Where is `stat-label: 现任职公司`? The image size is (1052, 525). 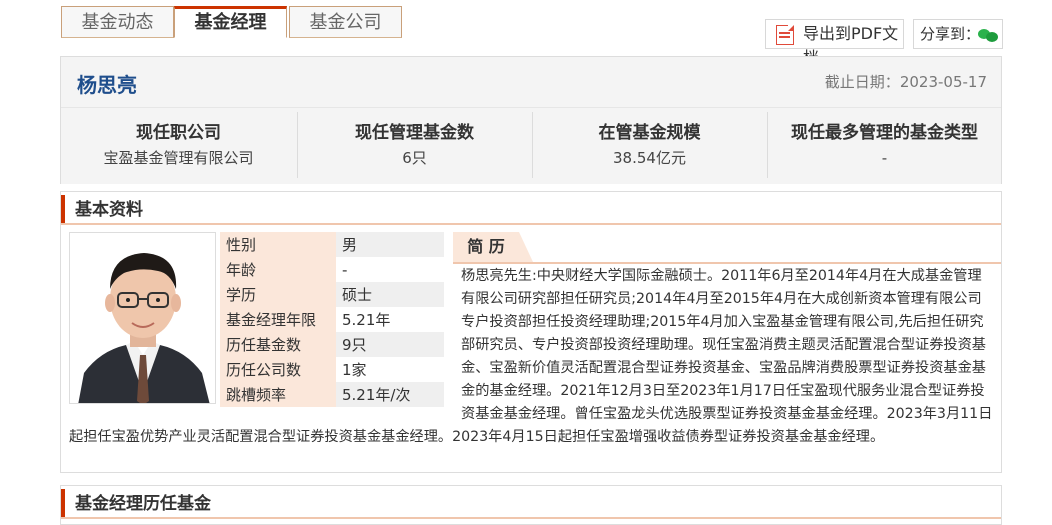
stat-label: 现任职公司 is located at coordinates (178, 133).